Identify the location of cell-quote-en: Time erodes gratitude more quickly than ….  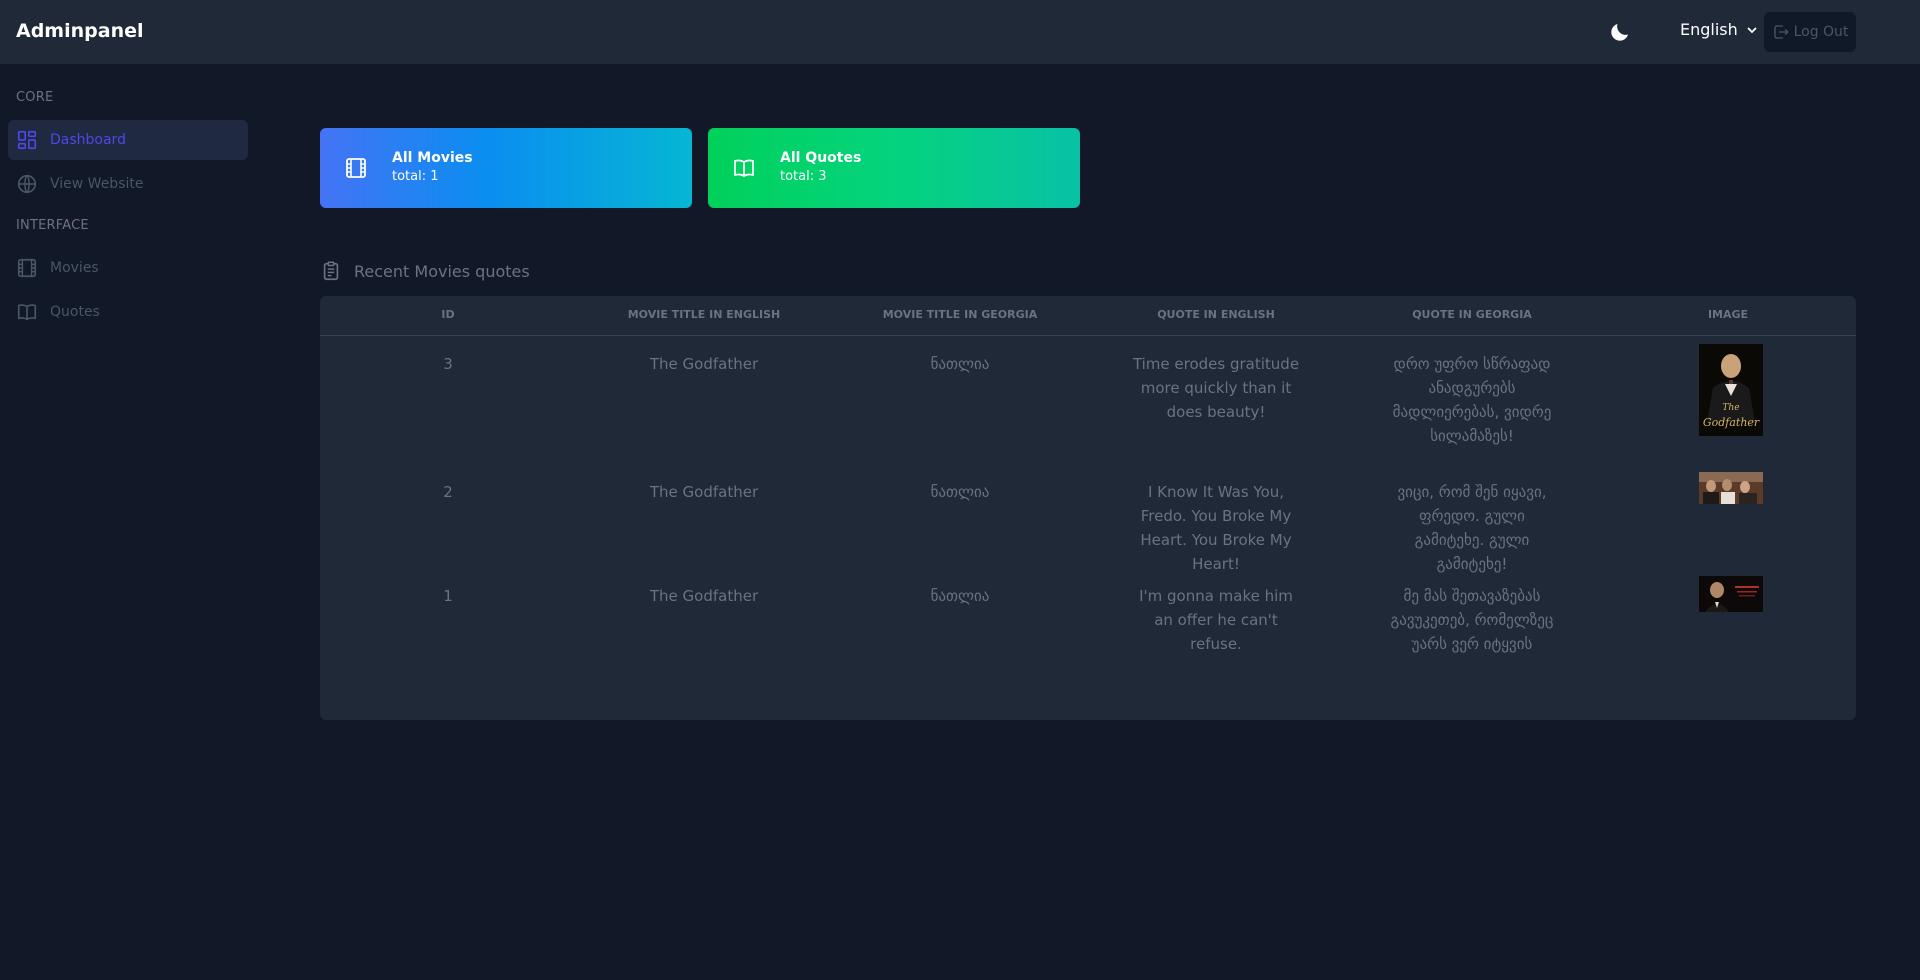
(1216, 388).